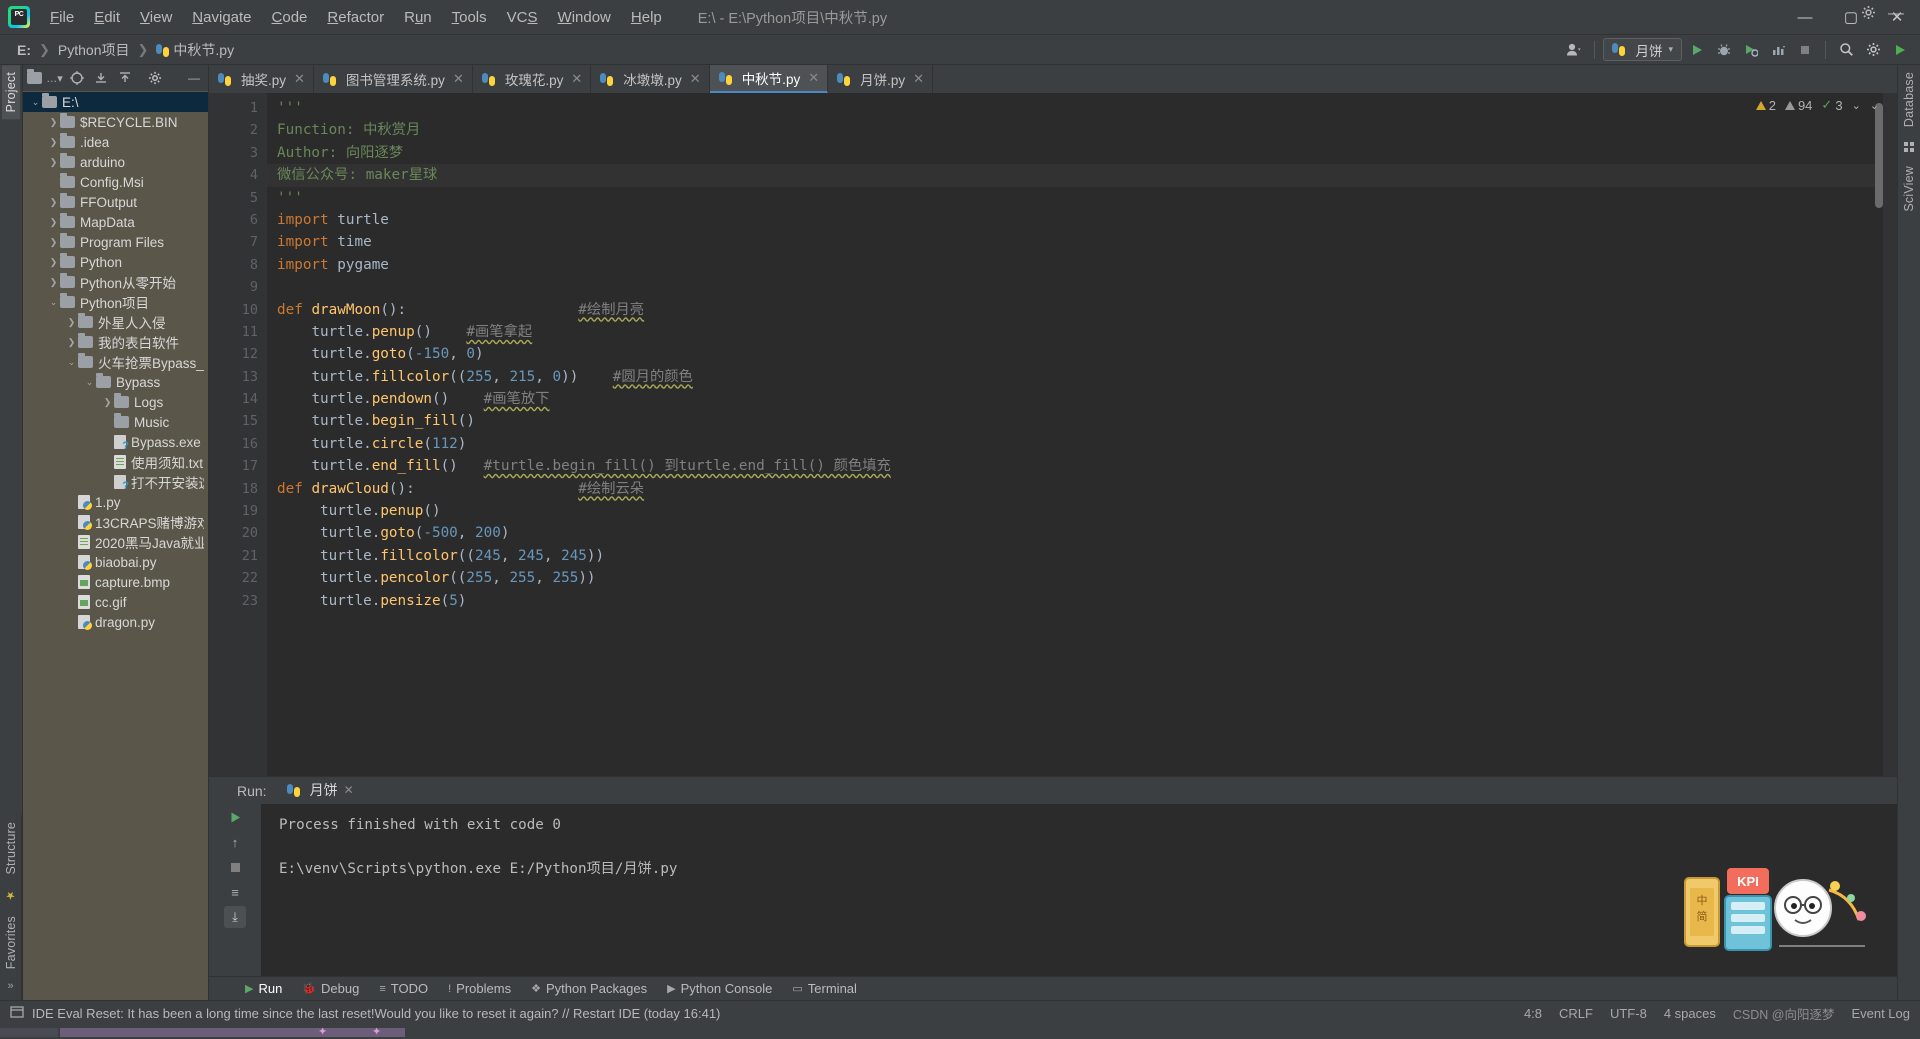 This screenshot has width=1920, height=1039. Describe the element at coordinates (107, 17) in the screenshot. I see `menu-edit: Edit` at that location.